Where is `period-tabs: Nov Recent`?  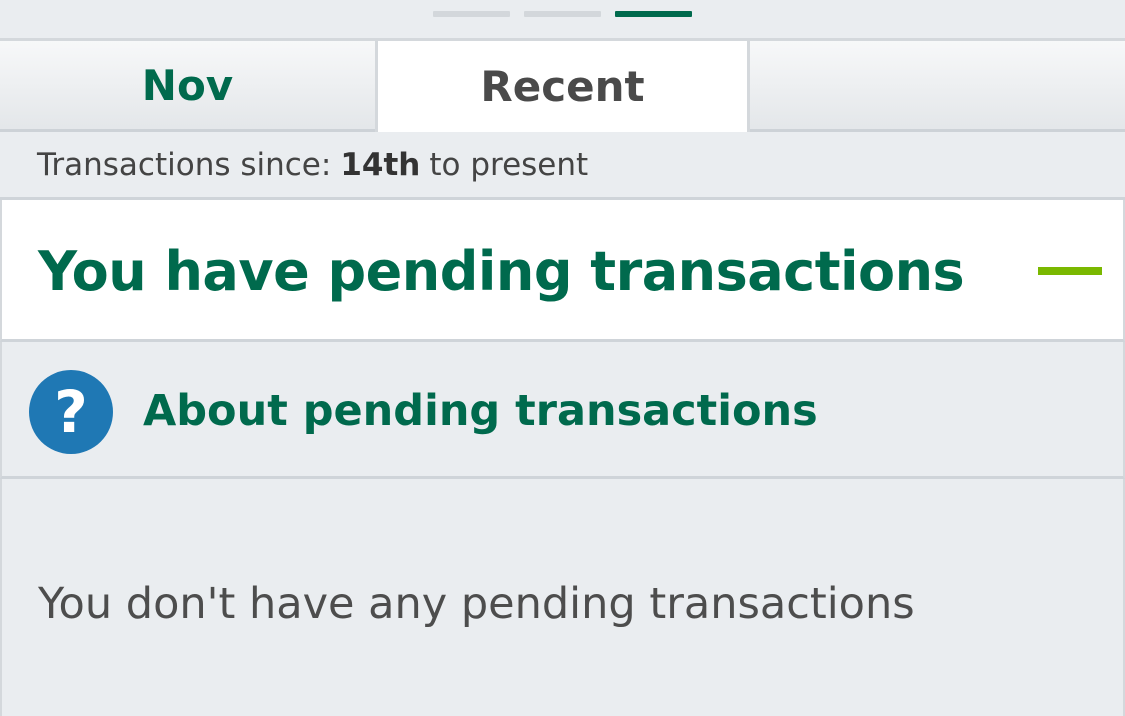
period-tabs: Nov Recent is located at coordinates (562, 85).